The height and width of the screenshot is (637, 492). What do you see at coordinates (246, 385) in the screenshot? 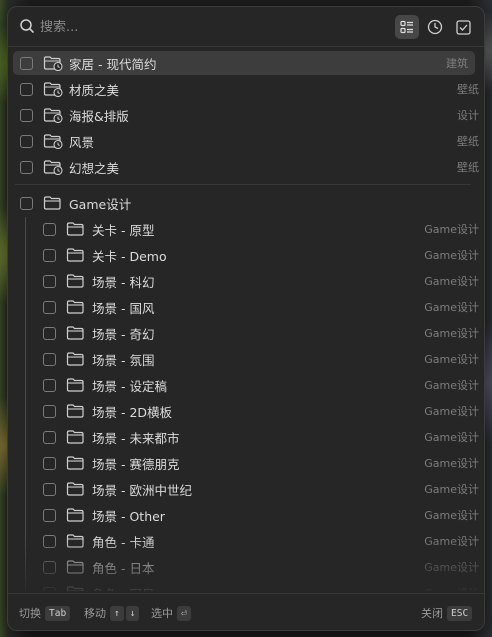
I see `folder-row-child-6: 场景 - 设定稿 Game设计` at bounding box center [246, 385].